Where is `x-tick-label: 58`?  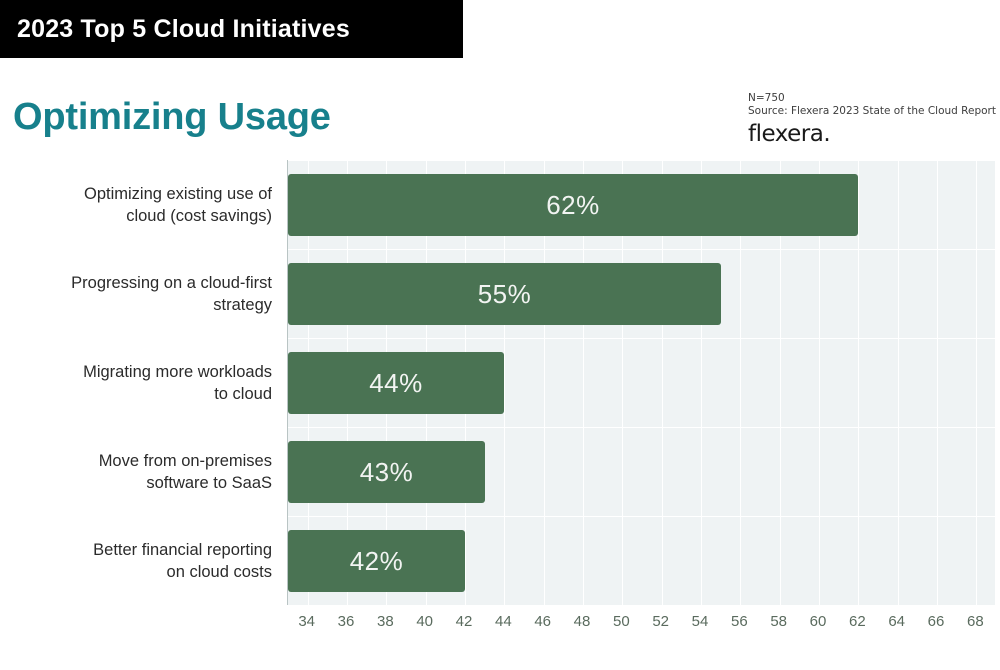 x-tick-label: 58 is located at coordinates (778, 621).